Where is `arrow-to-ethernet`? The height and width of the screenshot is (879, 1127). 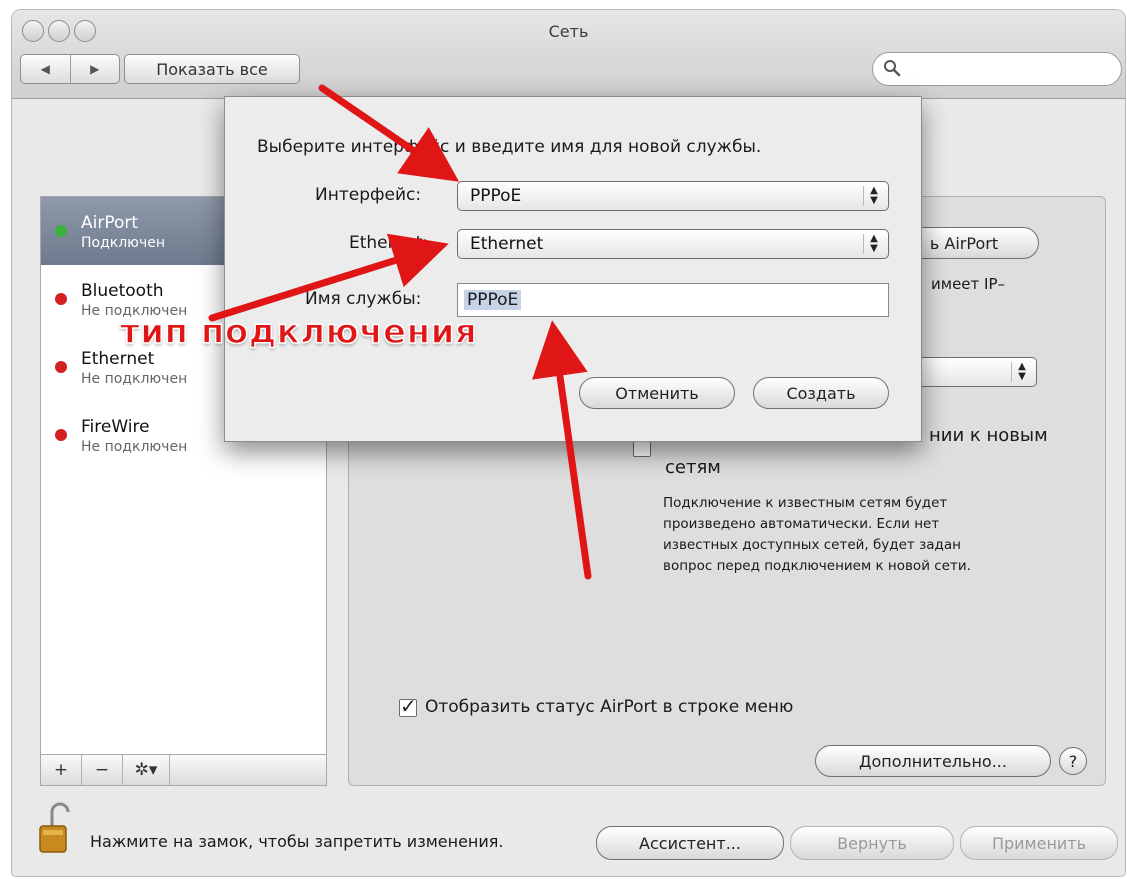
arrow-to-ethernet is located at coordinates (328, 277).